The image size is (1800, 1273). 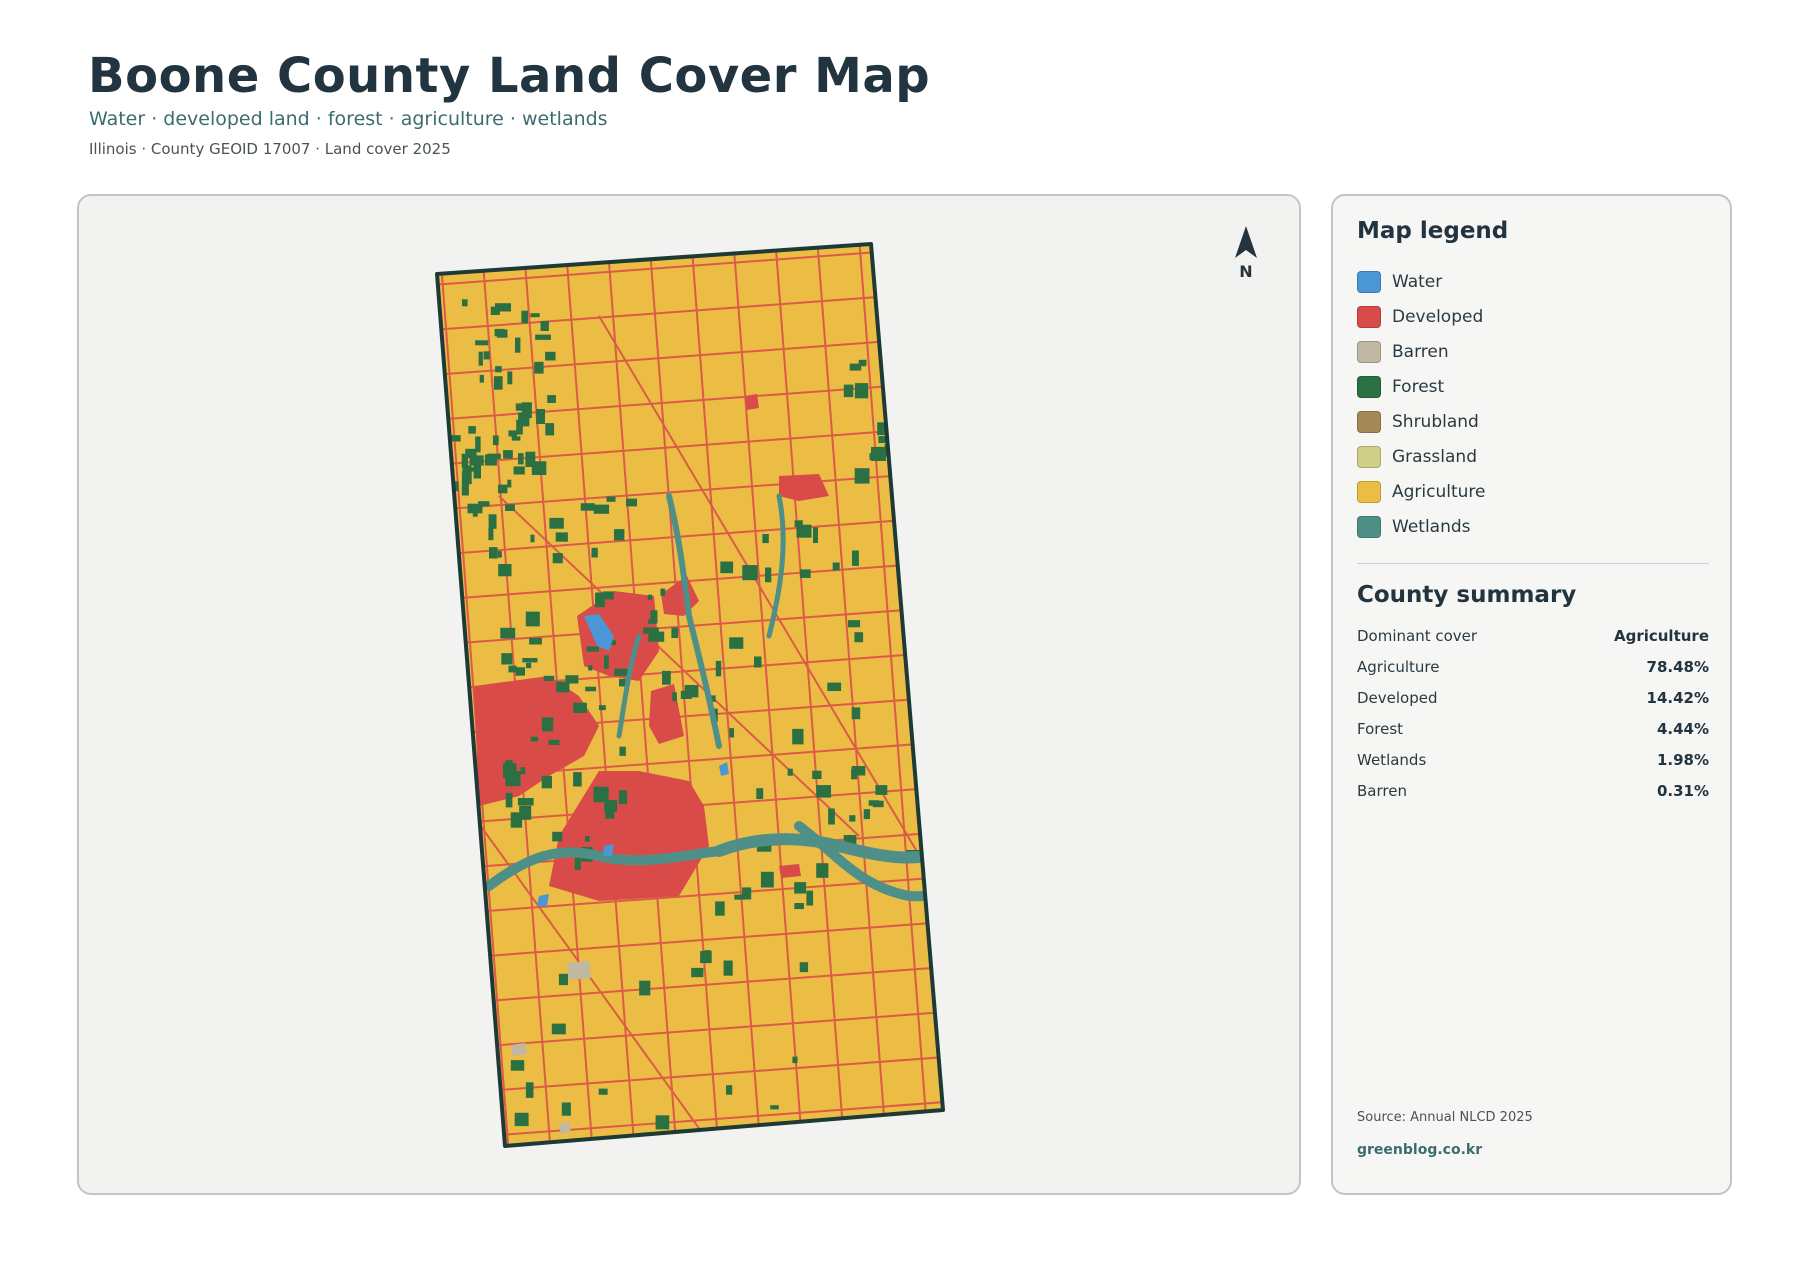 What do you see at coordinates (1419, 1150) in the screenshot?
I see `site-link: greenblog.co.kr` at bounding box center [1419, 1150].